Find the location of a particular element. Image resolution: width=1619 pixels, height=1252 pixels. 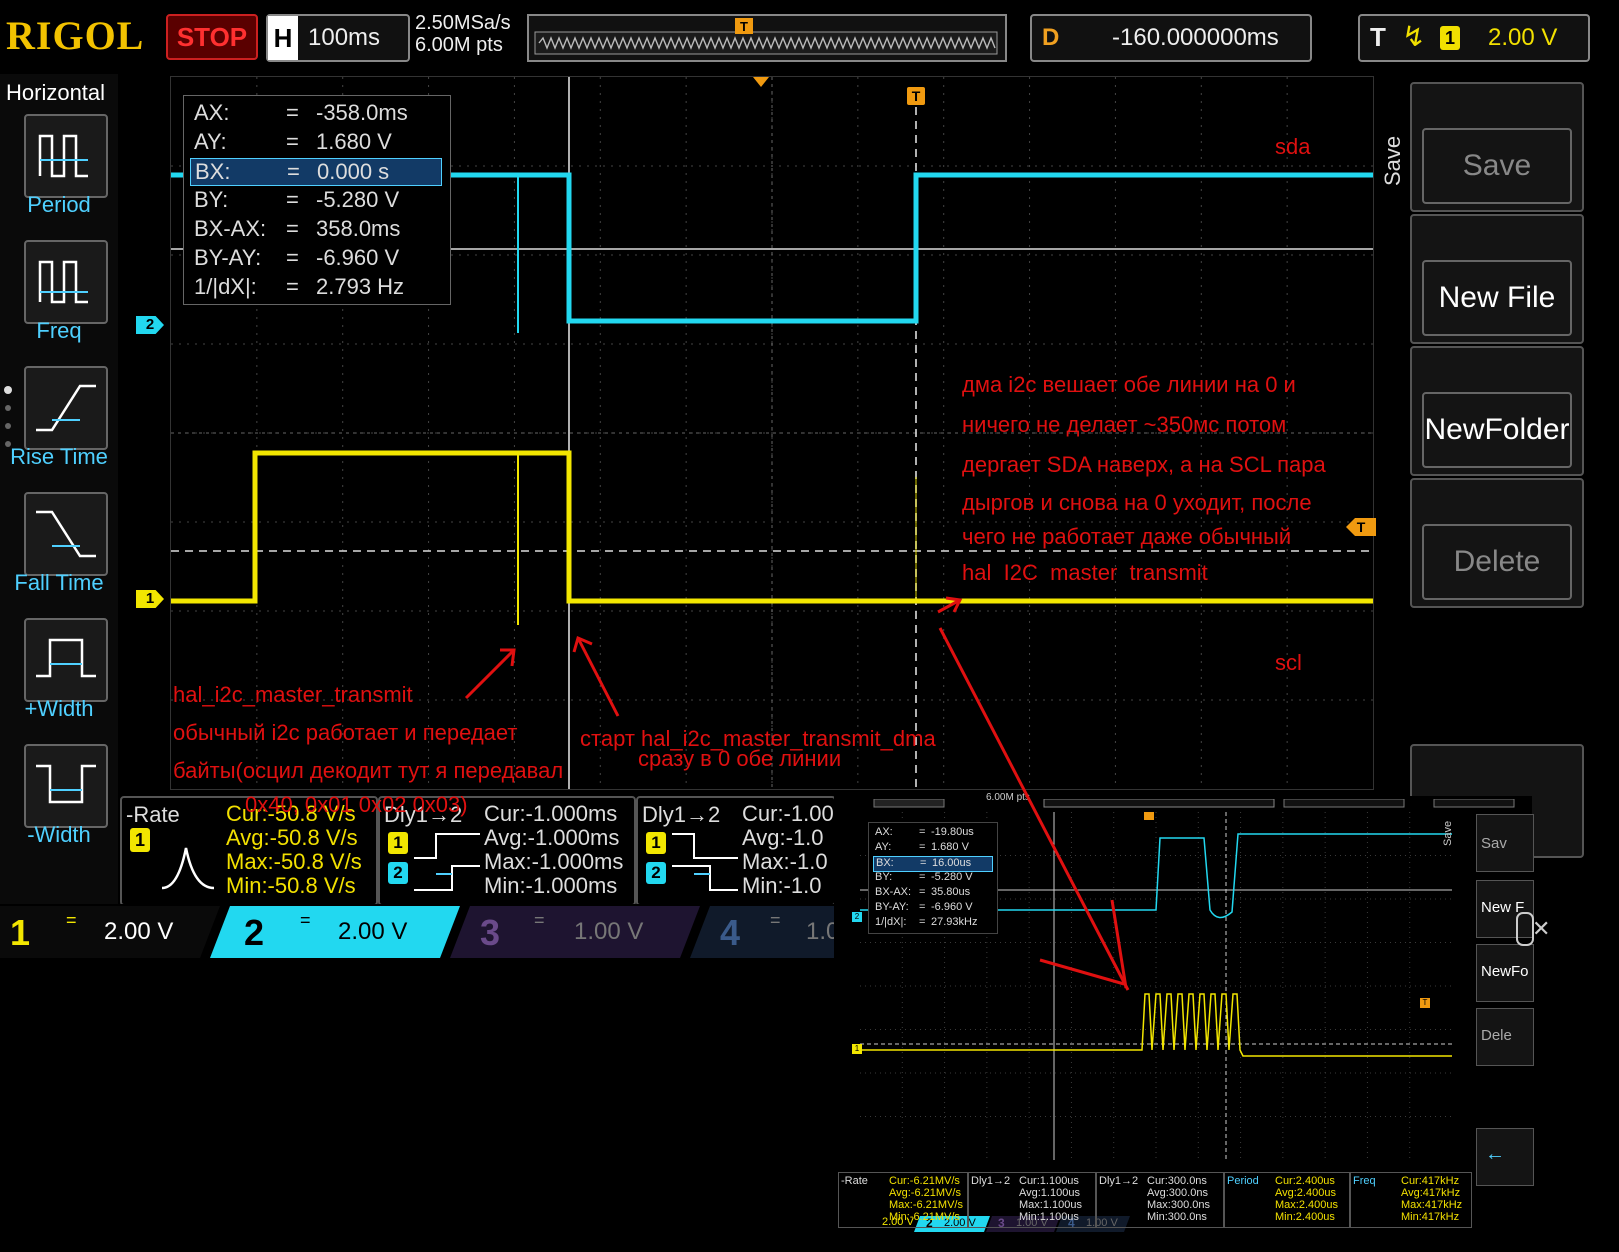

freq-button is located at coordinates (66, 282).